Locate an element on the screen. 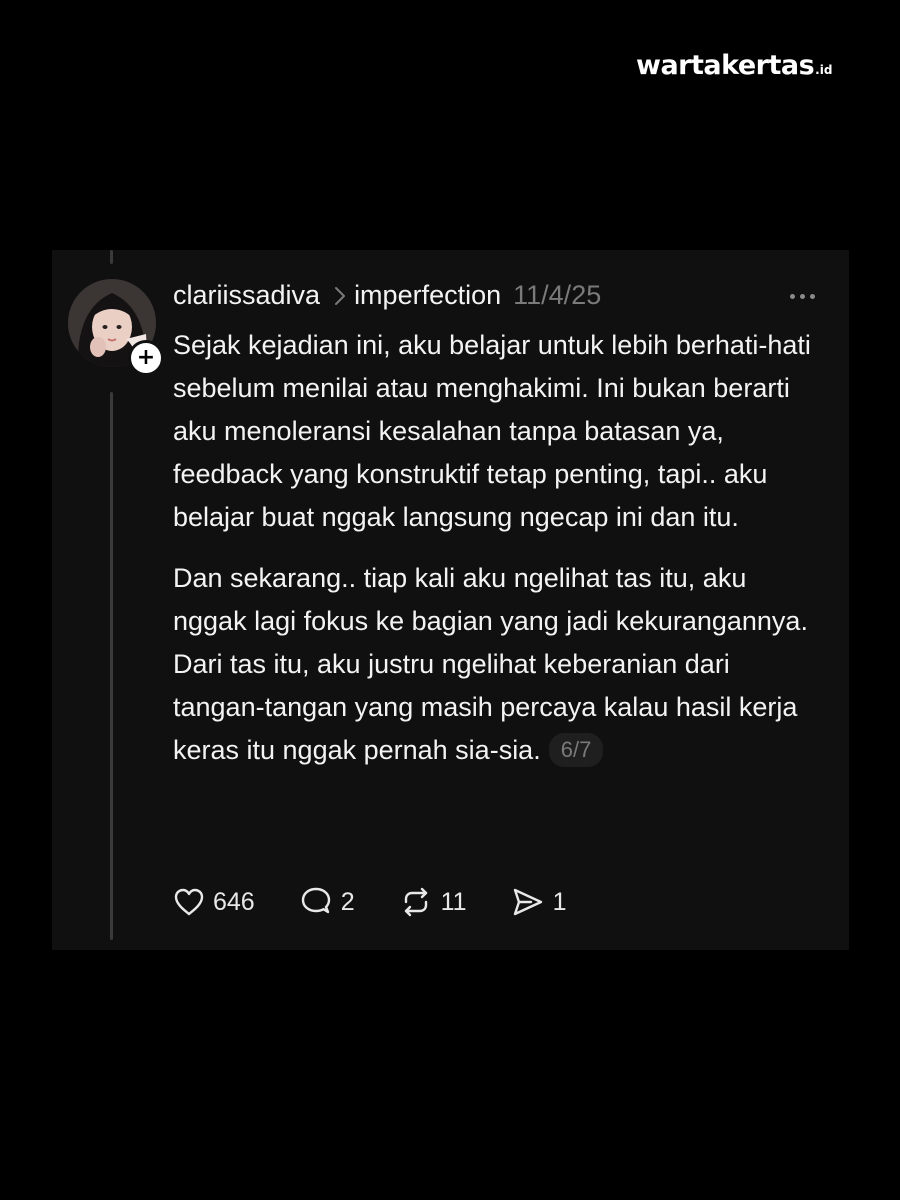 The width and height of the screenshot is (900, 1200). comment-icon is located at coordinates (315, 900).